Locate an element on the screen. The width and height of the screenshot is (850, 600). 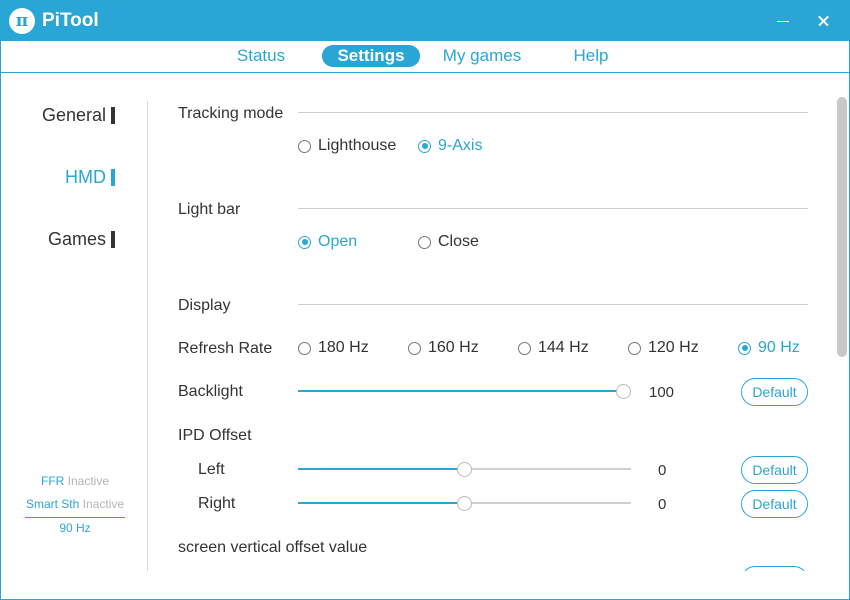
sidebar-item-games: Games is located at coordinates (81, 239).